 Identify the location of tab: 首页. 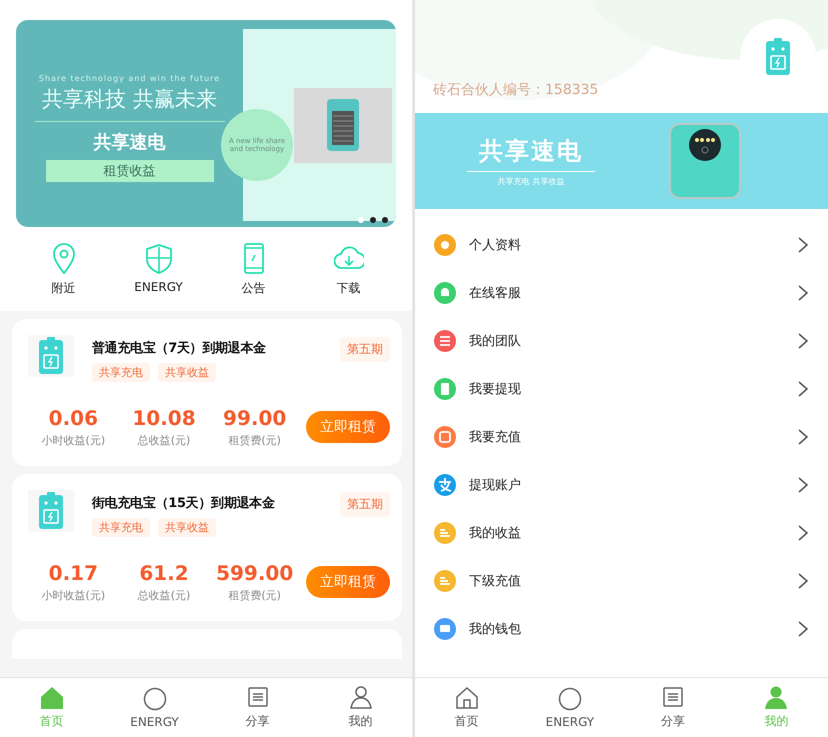
(466, 707).